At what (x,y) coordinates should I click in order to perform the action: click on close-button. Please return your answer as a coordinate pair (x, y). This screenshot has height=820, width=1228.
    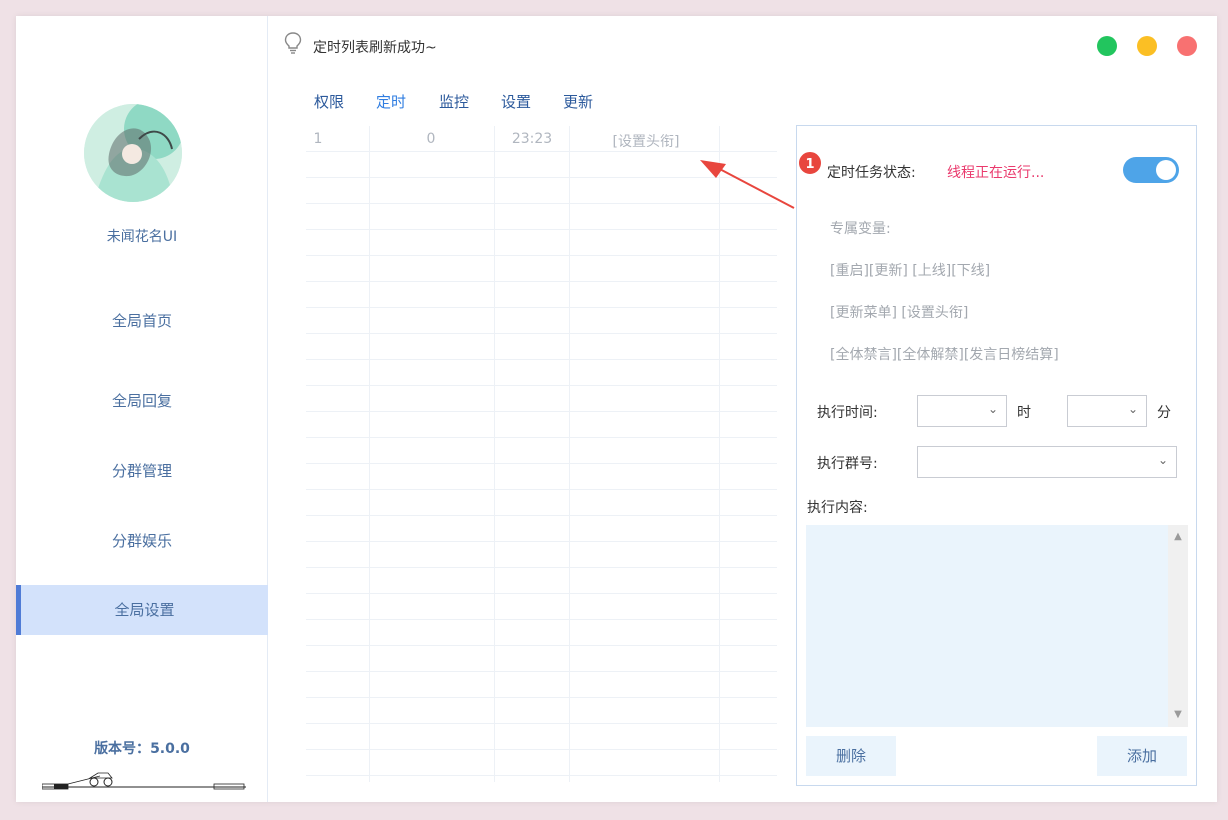
    Looking at the image, I should click on (1187, 46).